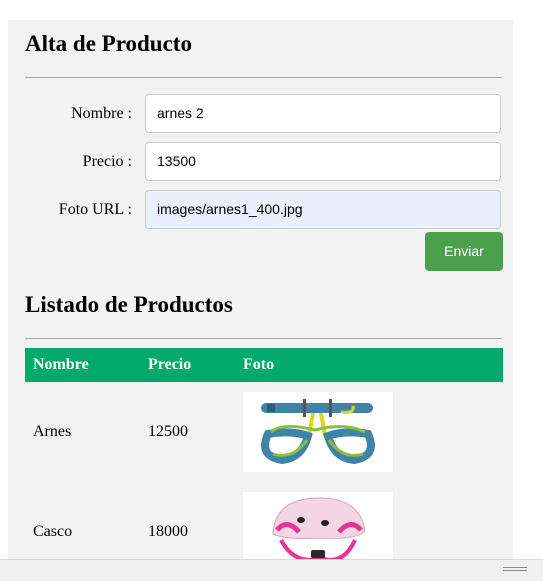 The width and height of the screenshot is (543, 581). What do you see at coordinates (129, 304) in the screenshot?
I see `list-title: Listado de Productos` at bounding box center [129, 304].